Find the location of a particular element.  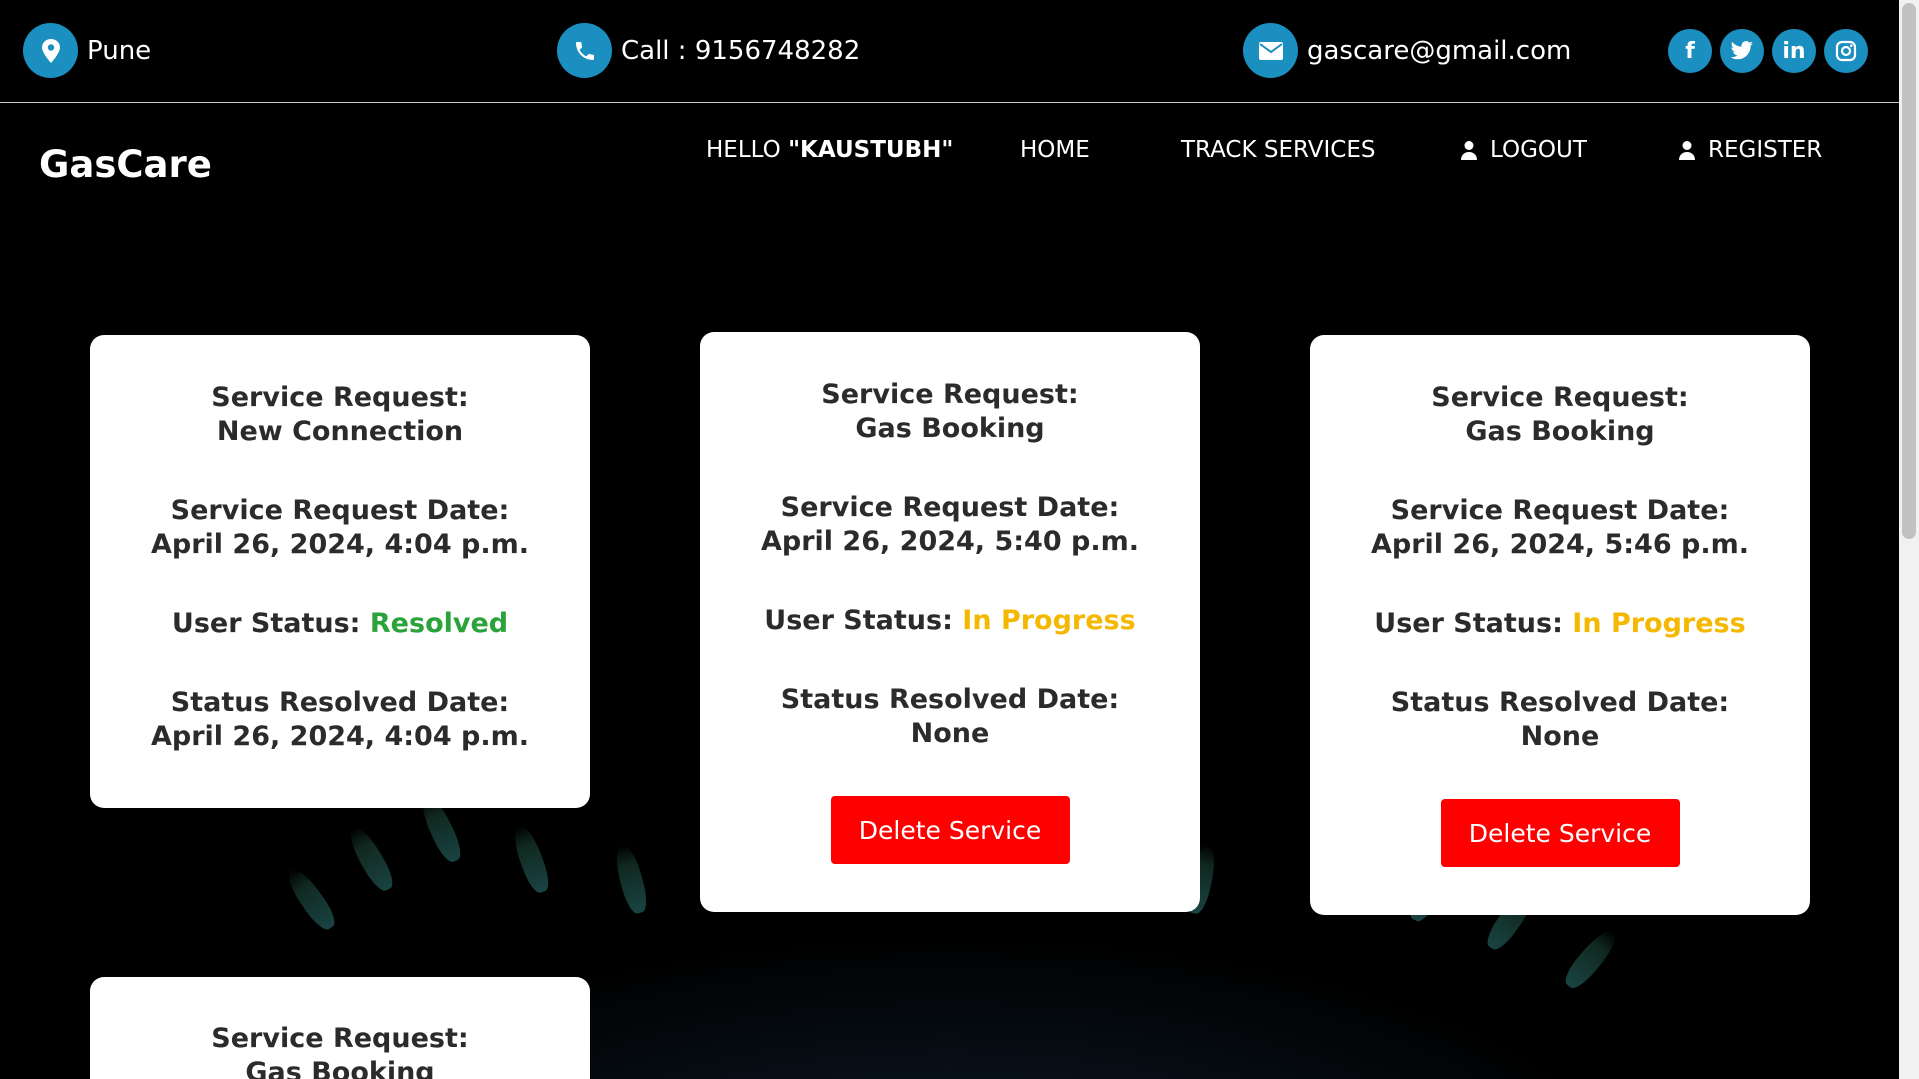

request-date-value: April 26, 2024, 5:46 p.m. is located at coordinates (1559, 544).